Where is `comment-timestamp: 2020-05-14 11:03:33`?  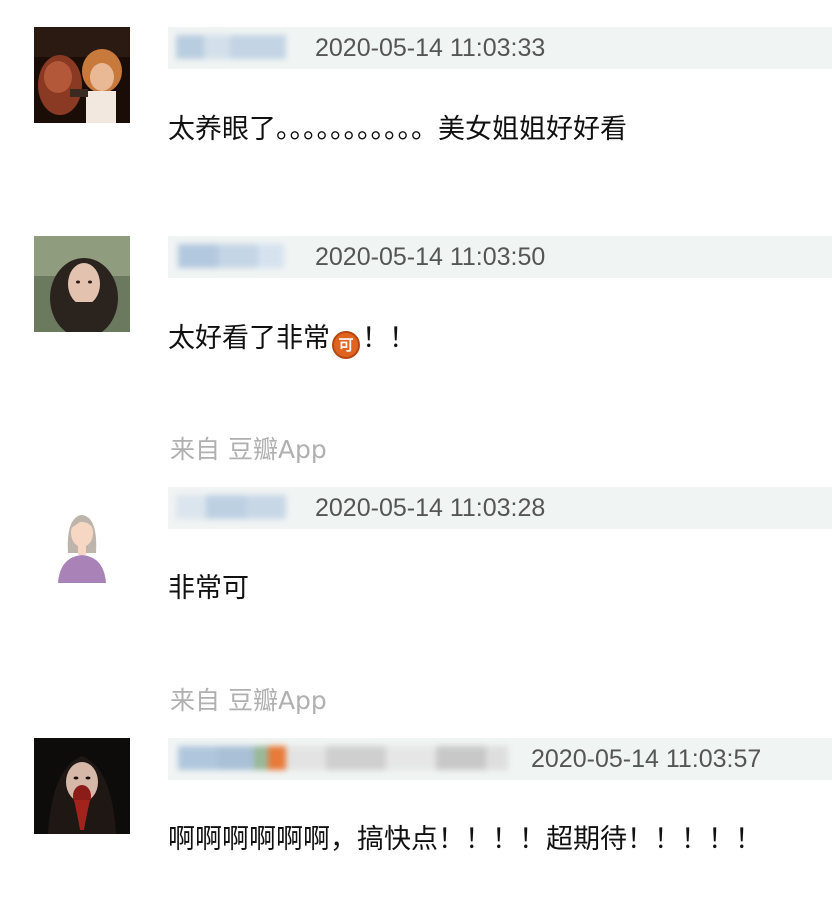 comment-timestamp: 2020-05-14 11:03:33 is located at coordinates (430, 48).